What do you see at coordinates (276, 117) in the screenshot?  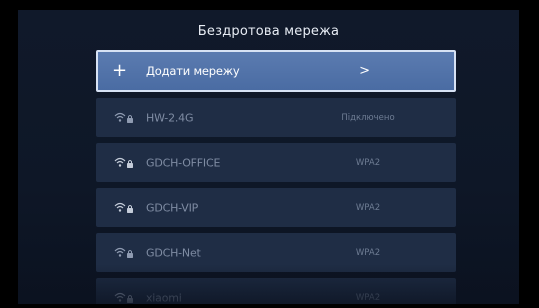 I see `network-row-hw-2-4g: HW-2.4G Підключено` at bounding box center [276, 117].